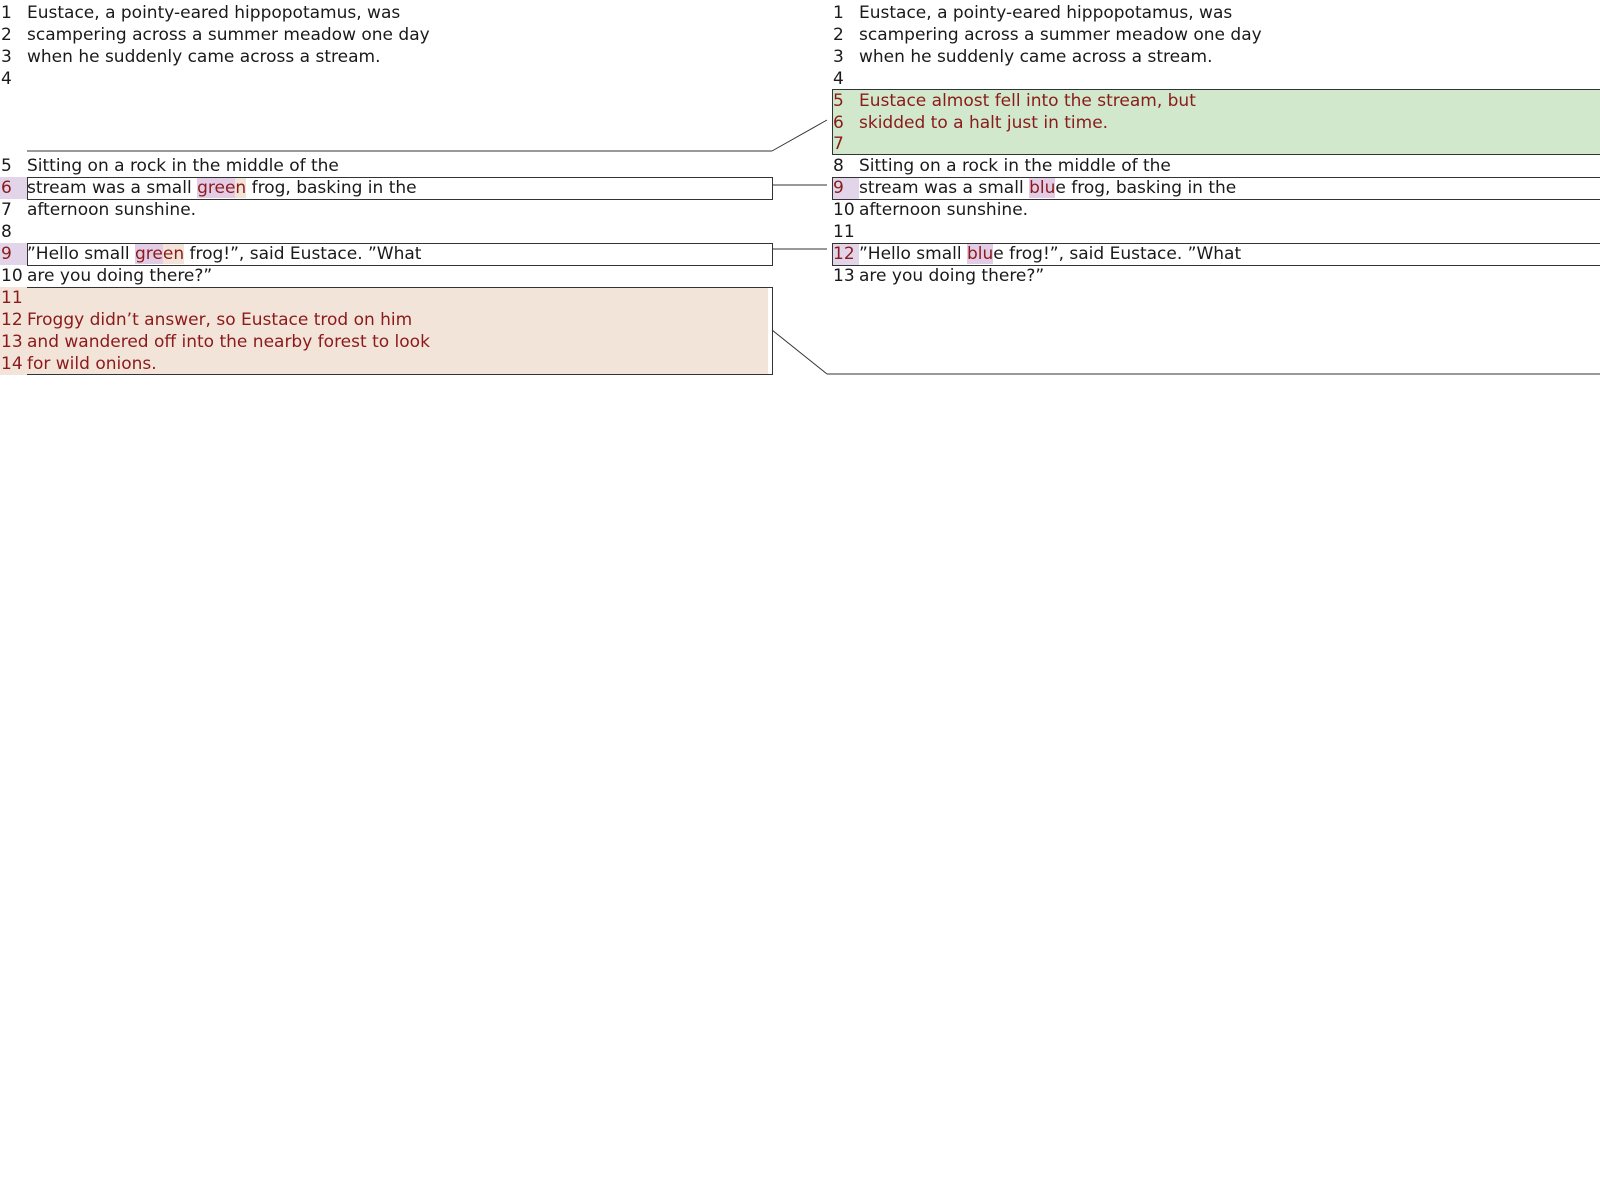  Describe the element at coordinates (390, 79) in the screenshot. I see `left-line: 4` at that location.